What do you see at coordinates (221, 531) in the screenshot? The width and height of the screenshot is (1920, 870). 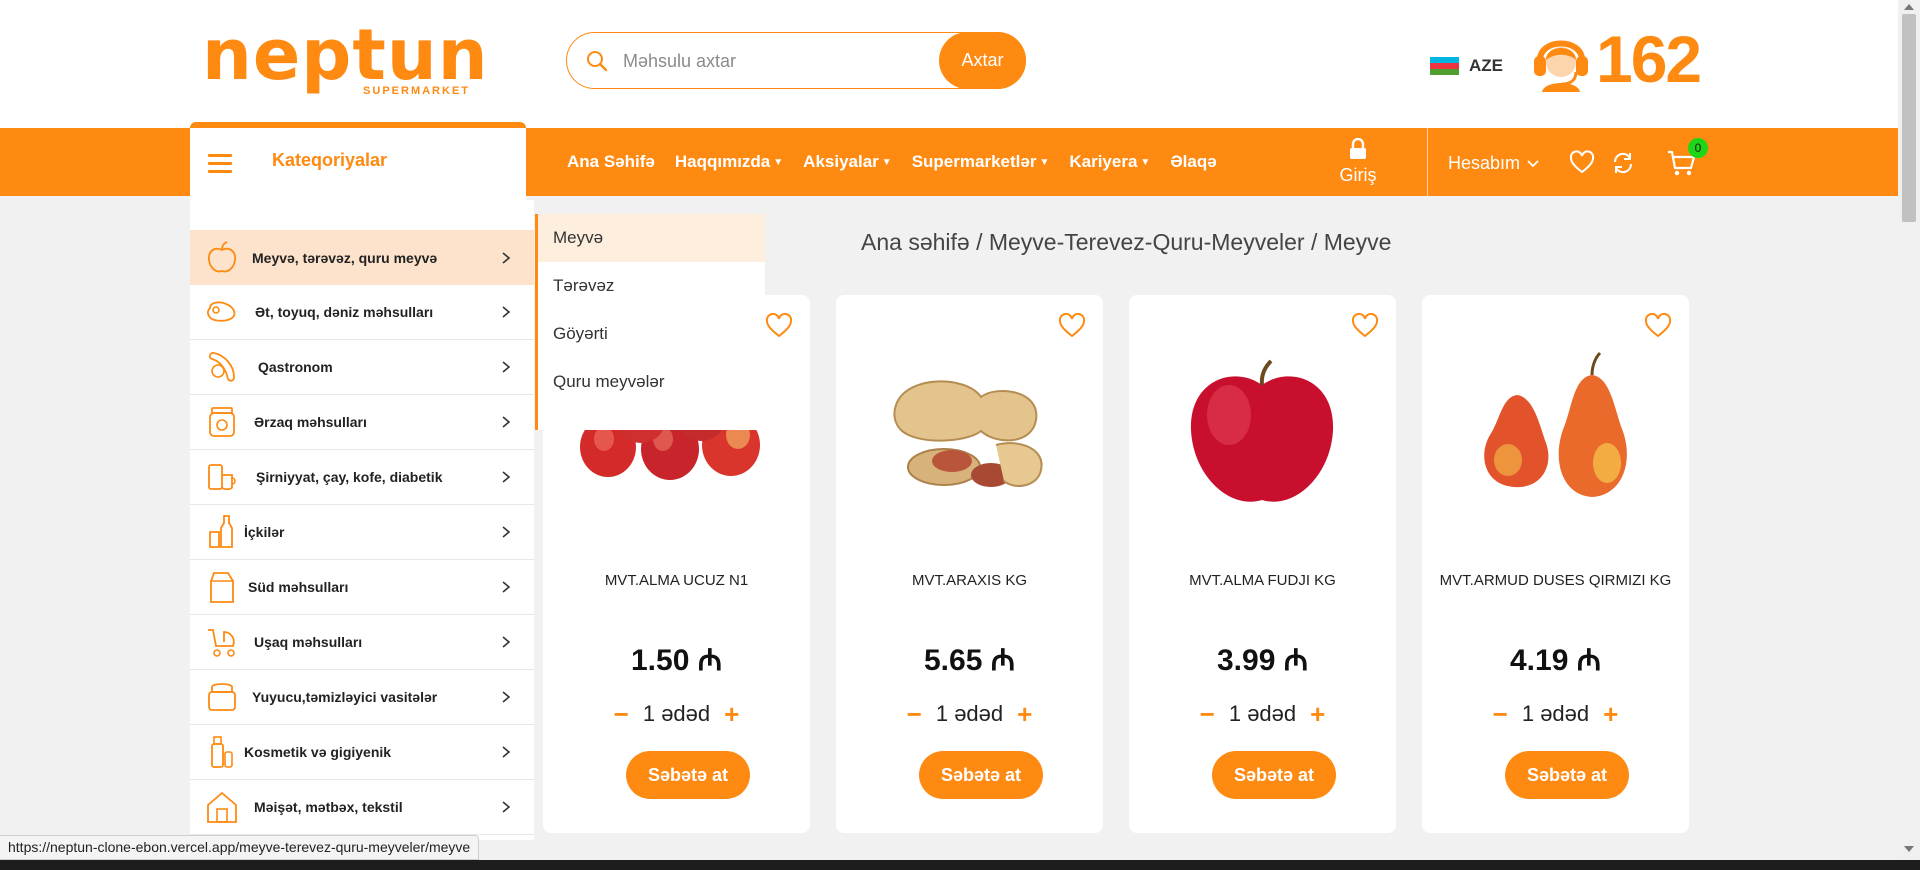 I see `bottle-icon` at bounding box center [221, 531].